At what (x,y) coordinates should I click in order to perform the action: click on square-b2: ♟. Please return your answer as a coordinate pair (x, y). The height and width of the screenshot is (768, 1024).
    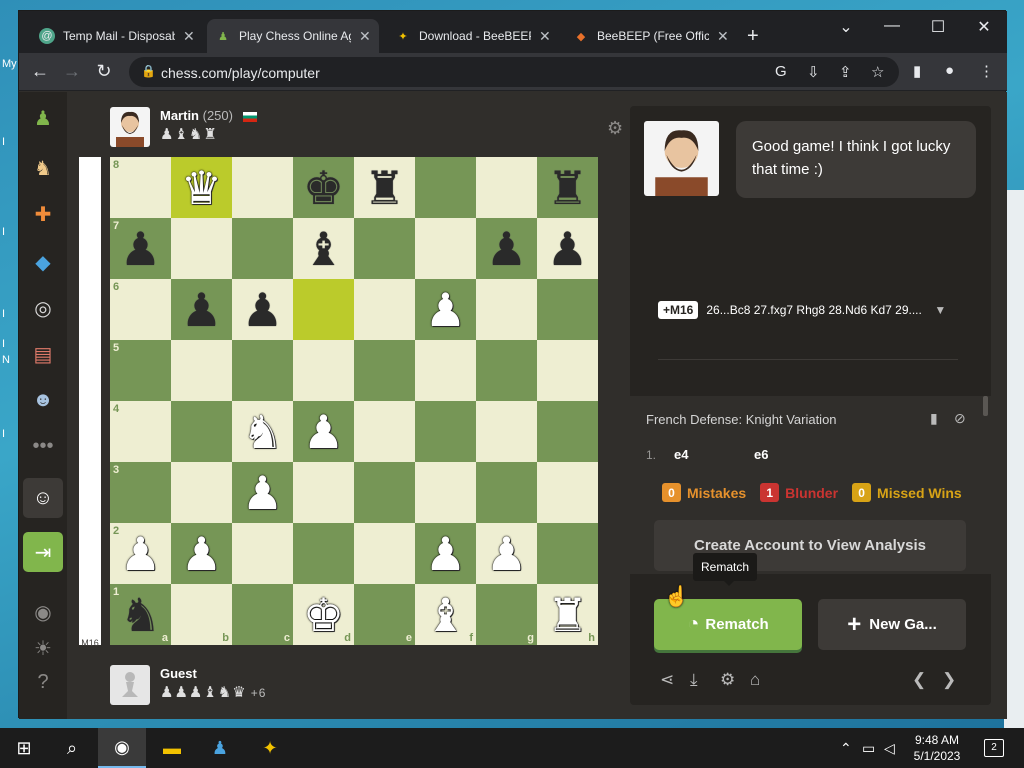
    Looking at the image, I should click on (201, 553).